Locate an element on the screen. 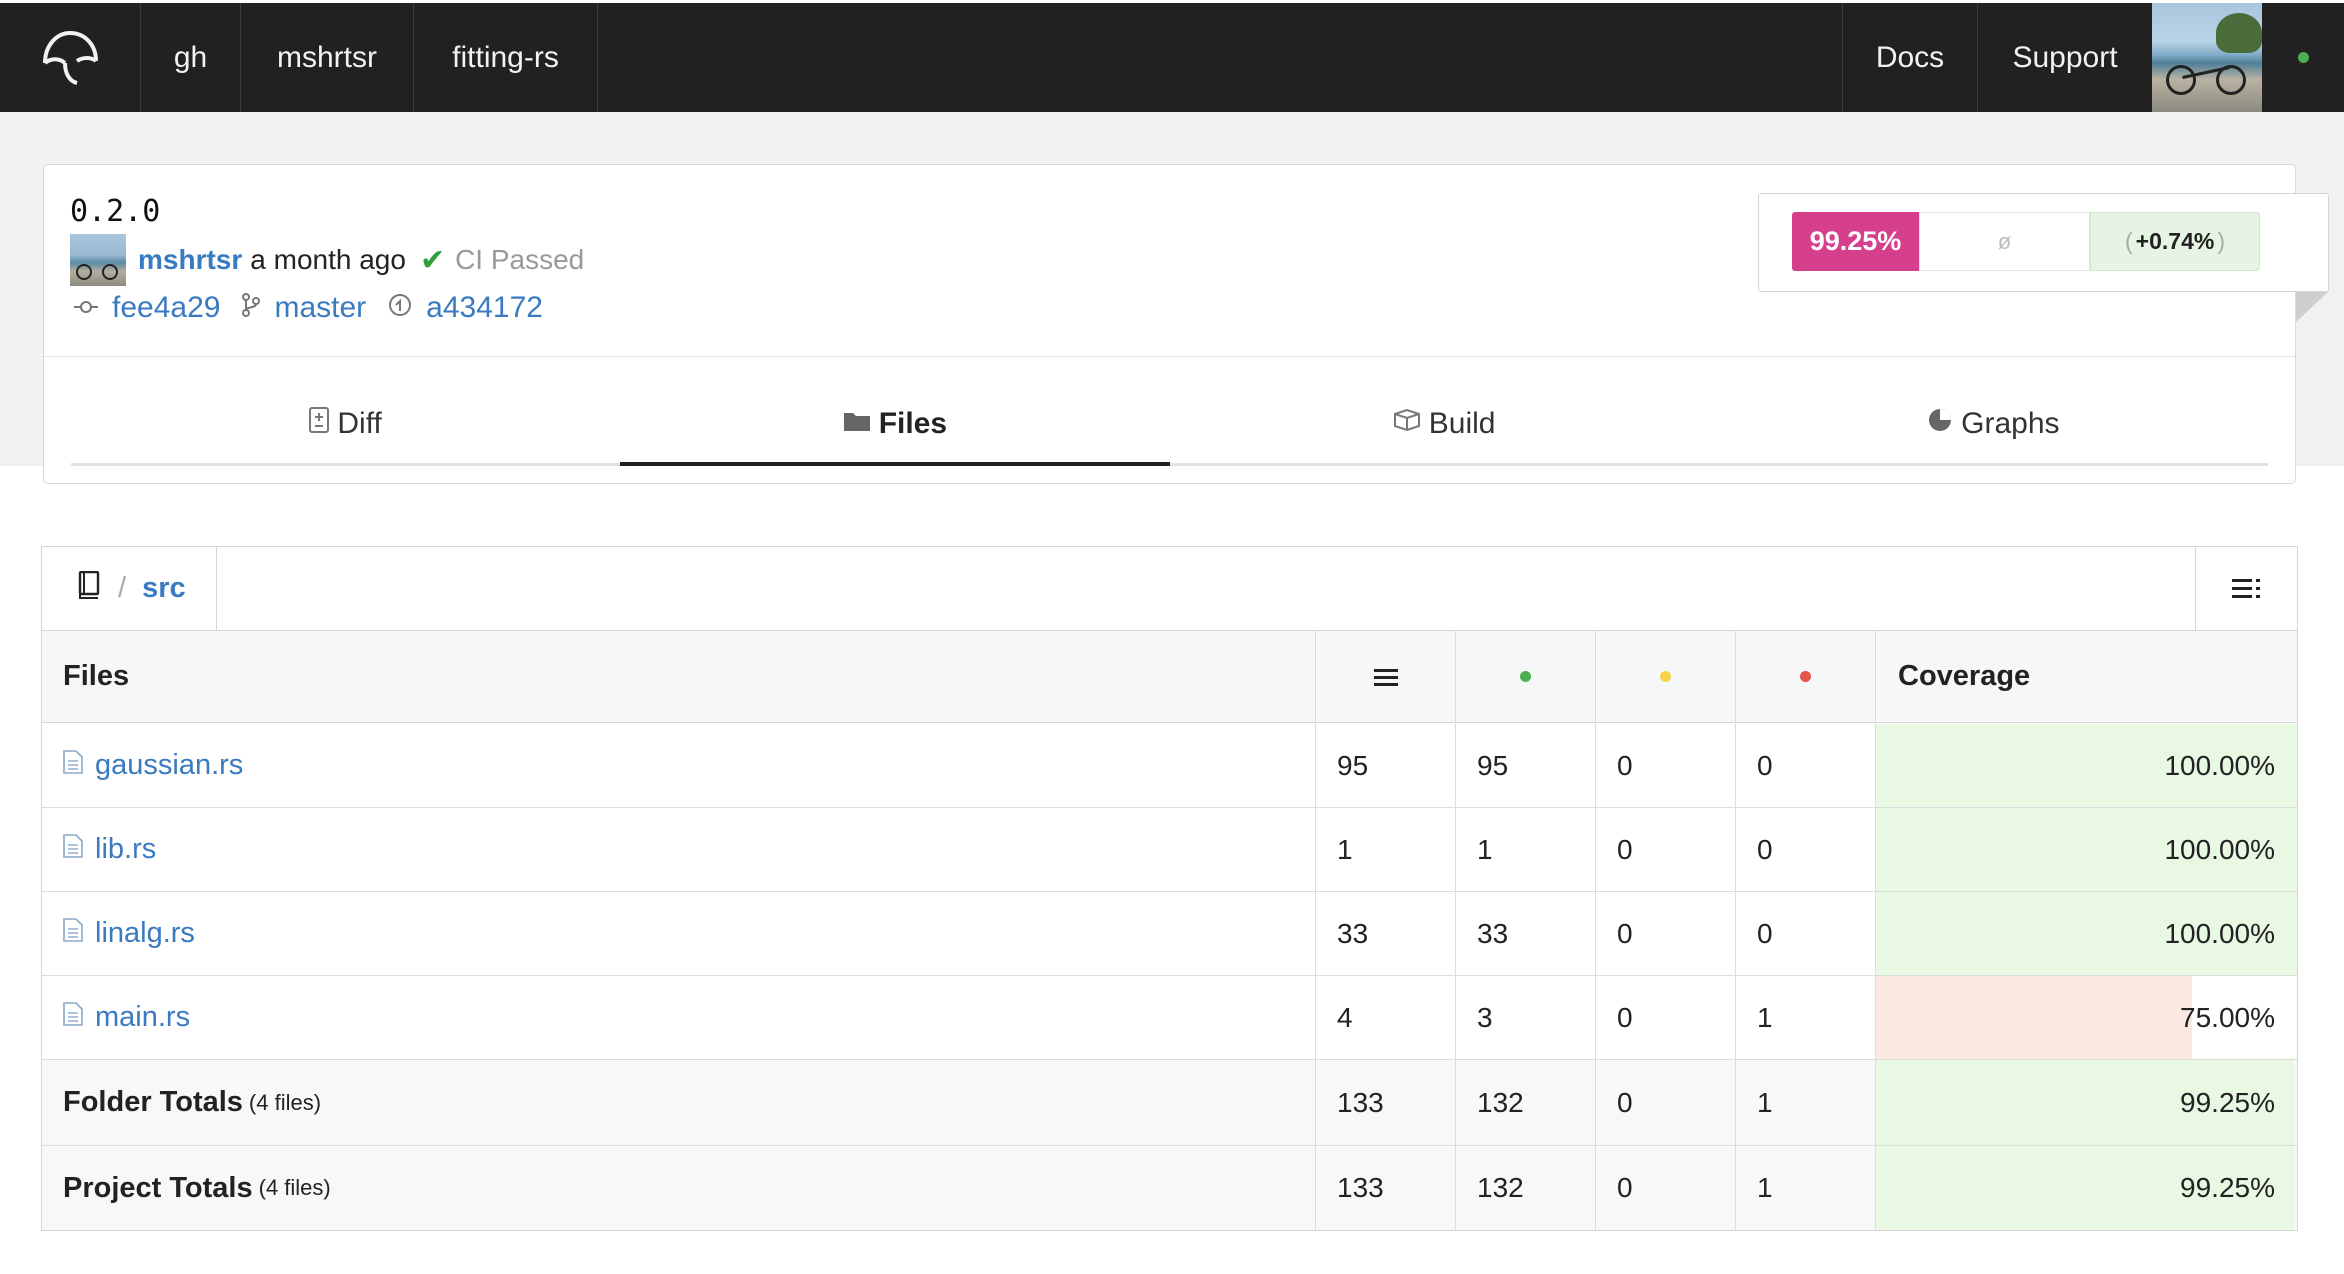 The width and height of the screenshot is (2344, 1274). list-icon is located at coordinates (2245, 588).